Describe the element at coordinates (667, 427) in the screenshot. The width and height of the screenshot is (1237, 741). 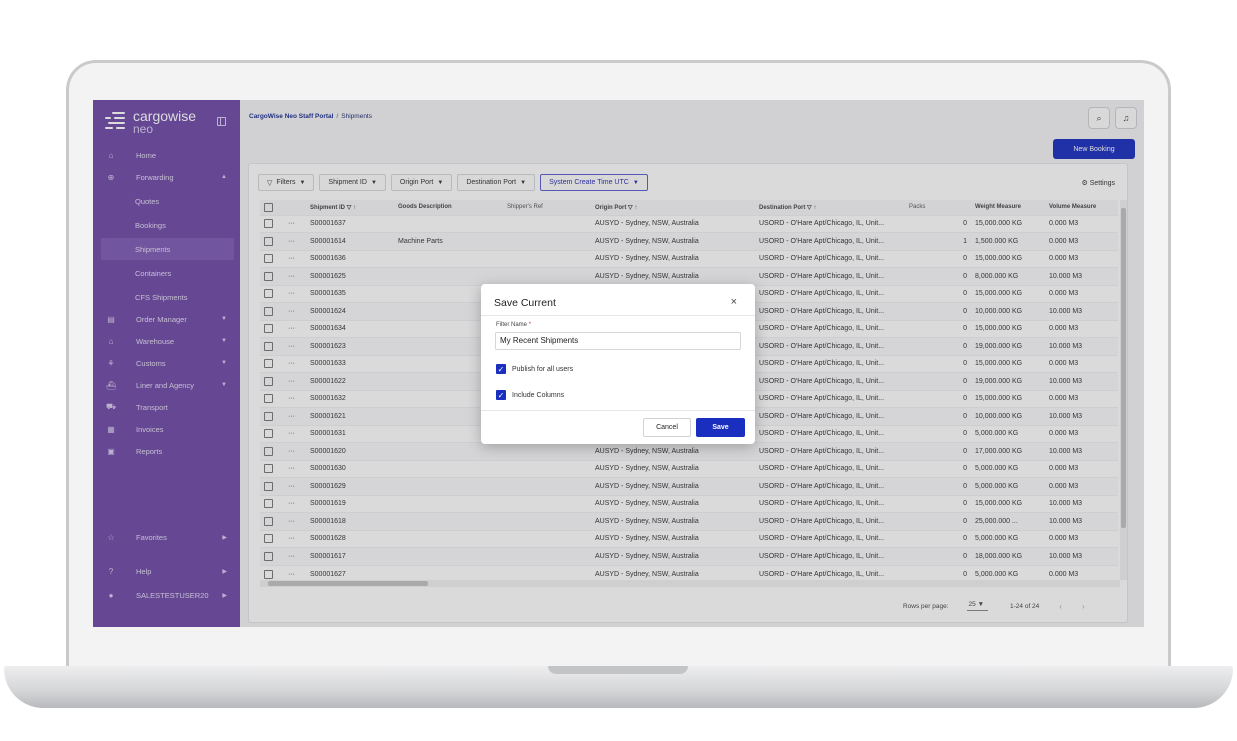
I see `cancel-button: Cancel` at that location.